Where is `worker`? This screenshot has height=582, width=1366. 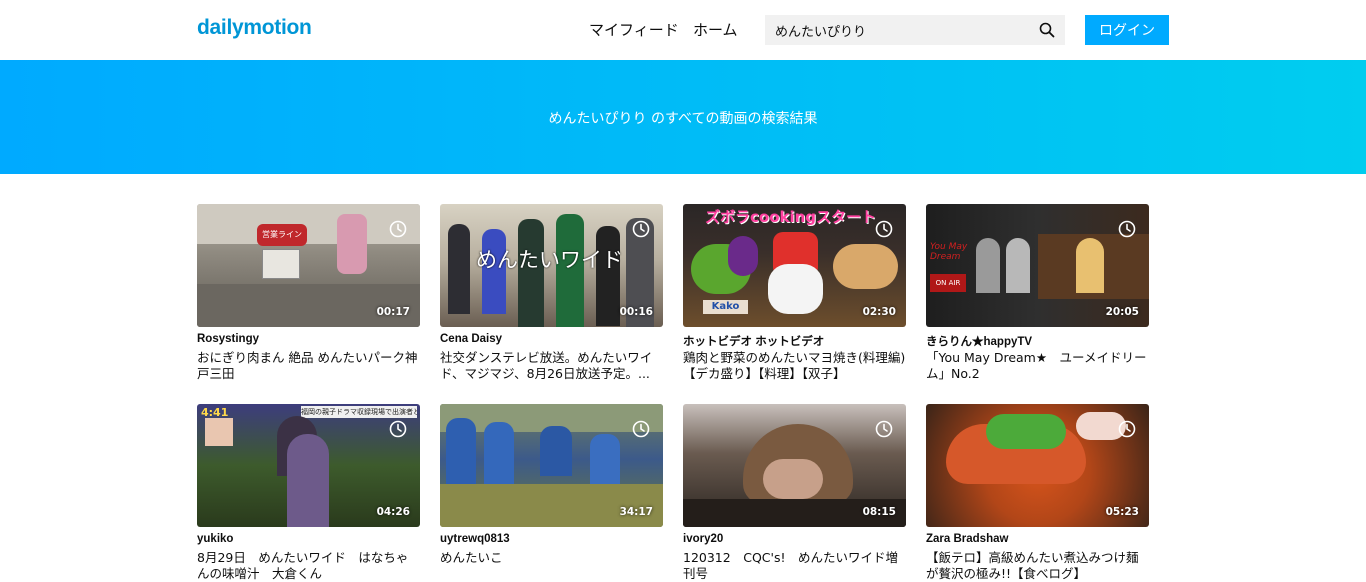
worker is located at coordinates (352, 244).